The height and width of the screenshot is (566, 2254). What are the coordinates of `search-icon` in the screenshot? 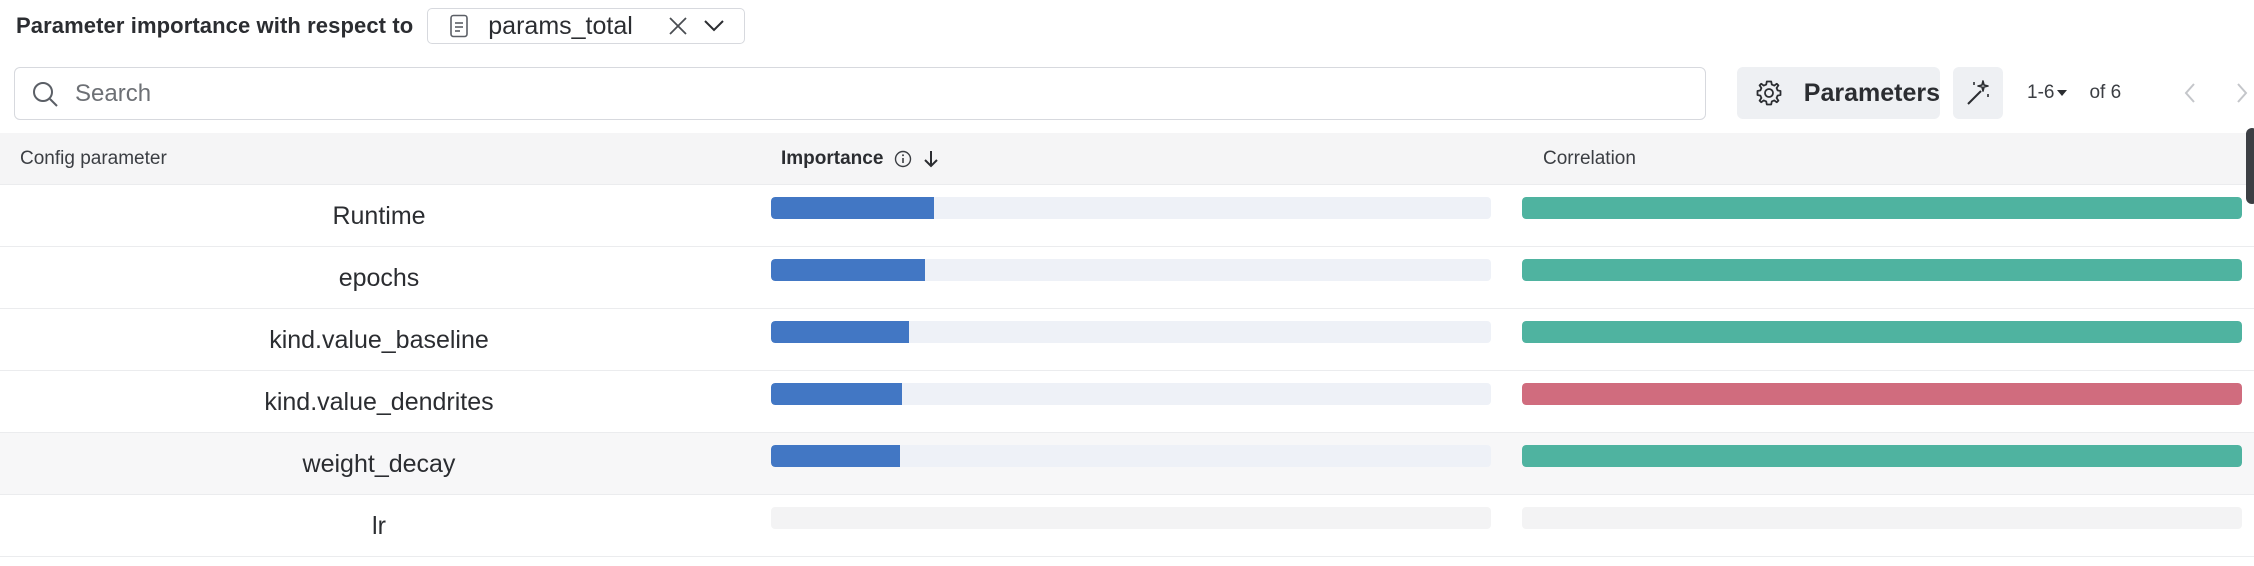 It's located at (45, 94).